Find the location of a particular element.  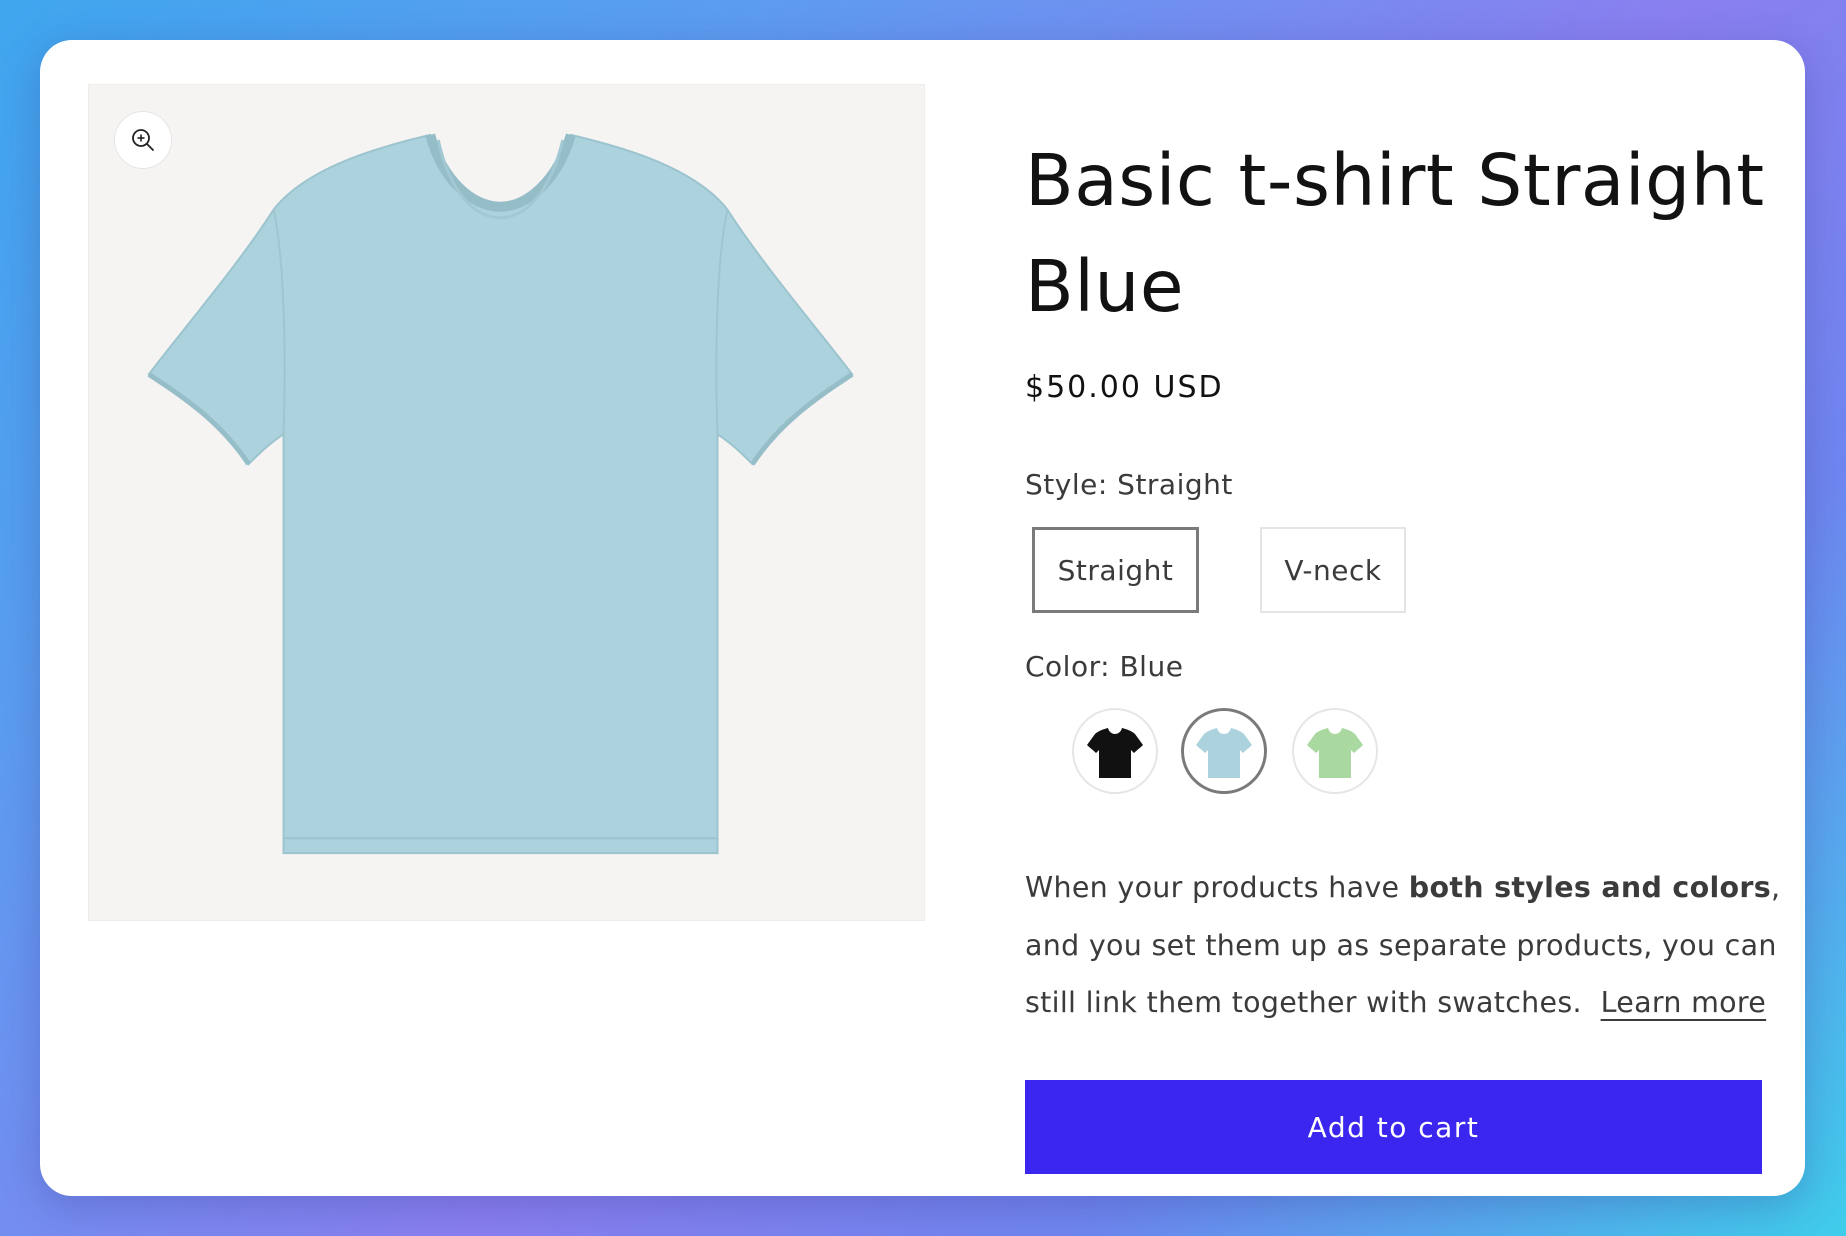

color-swatch-green is located at coordinates (1335, 751).